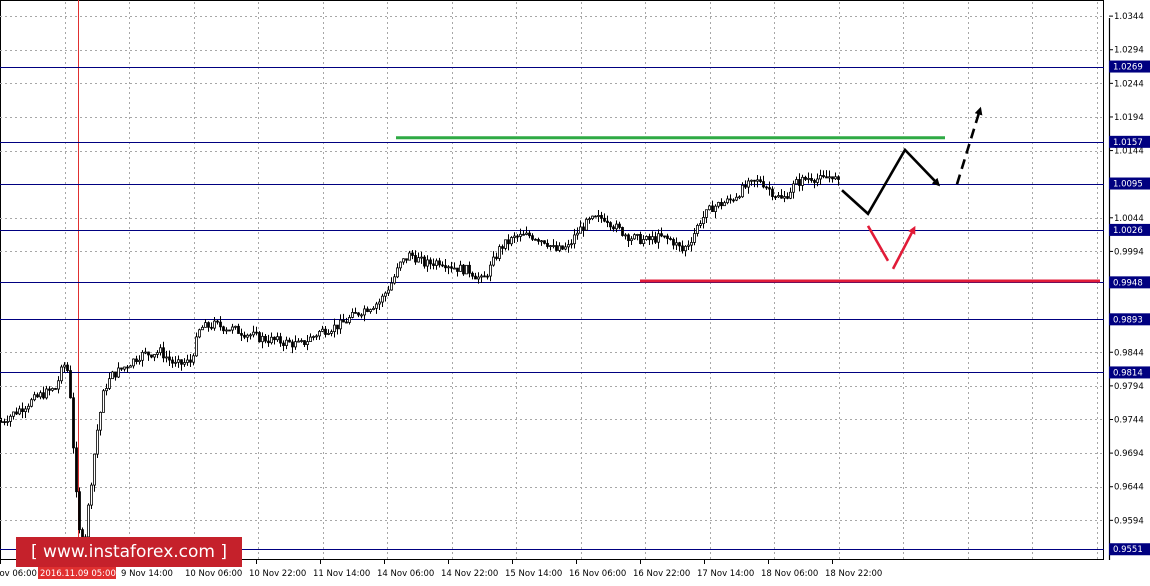  I want to click on crosshair-time-label: 2016.11.09 05:00, so click(78, 574).